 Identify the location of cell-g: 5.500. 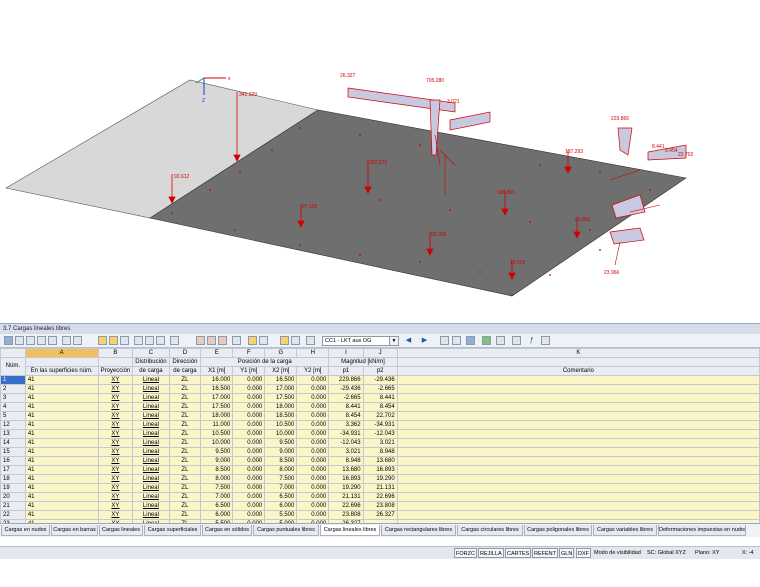
(281, 515).